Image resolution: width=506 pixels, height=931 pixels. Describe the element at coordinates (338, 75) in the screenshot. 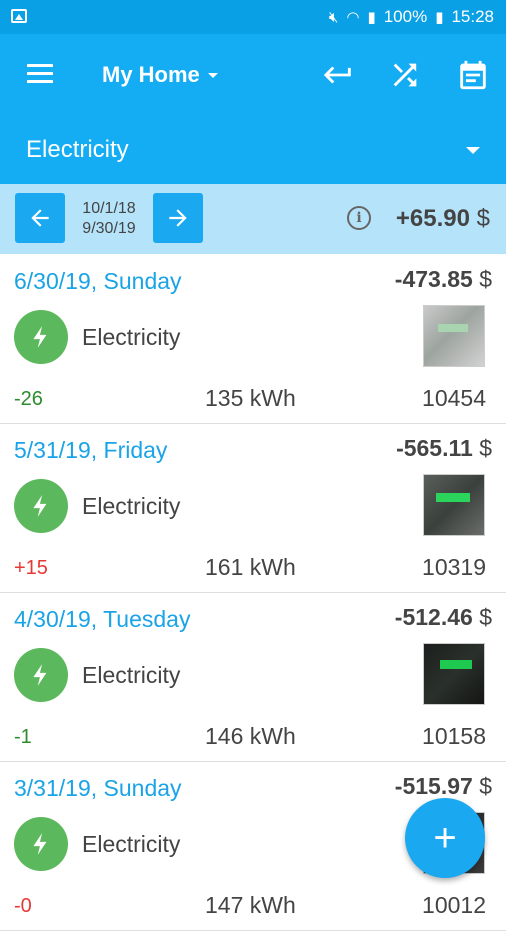

I see `undo-icon` at that location.